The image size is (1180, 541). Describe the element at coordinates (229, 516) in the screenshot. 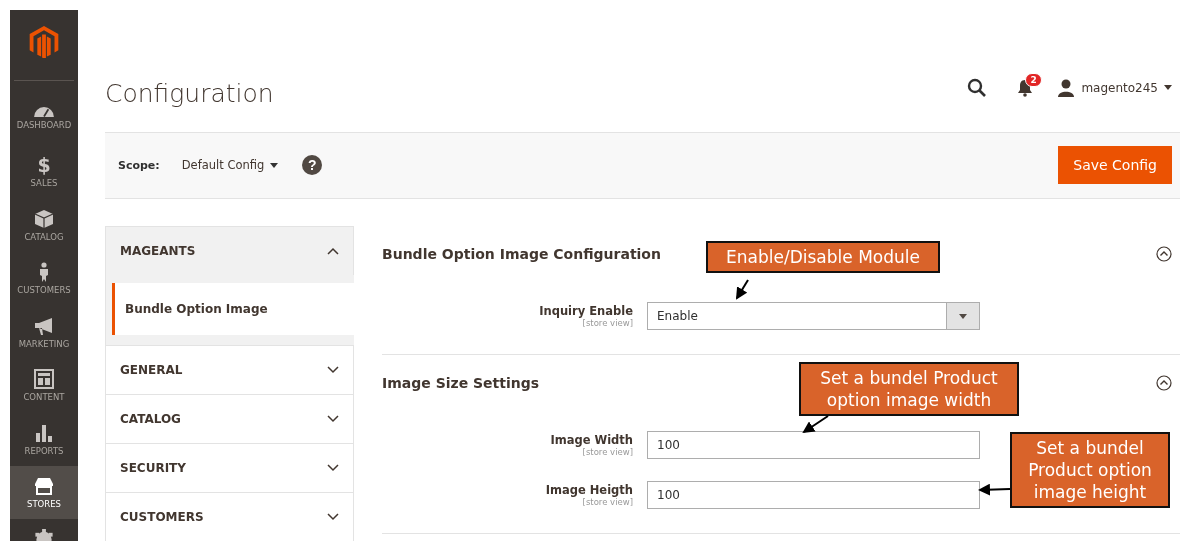

I see `nav-group-header: CUSTOMERS` at that location.